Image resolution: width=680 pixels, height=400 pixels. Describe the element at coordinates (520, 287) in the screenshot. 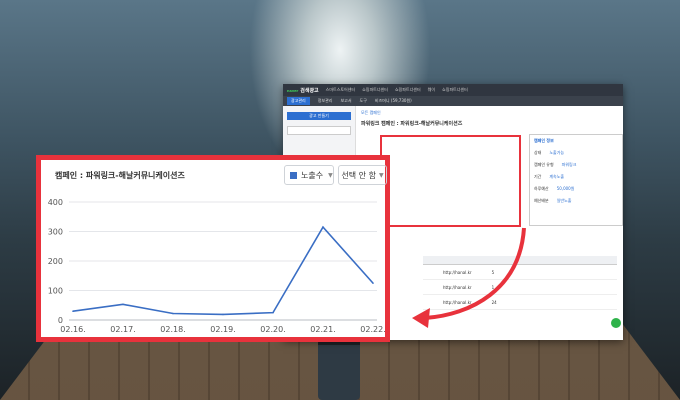

I see `table-row: http://hanal.kr 1` at that location.